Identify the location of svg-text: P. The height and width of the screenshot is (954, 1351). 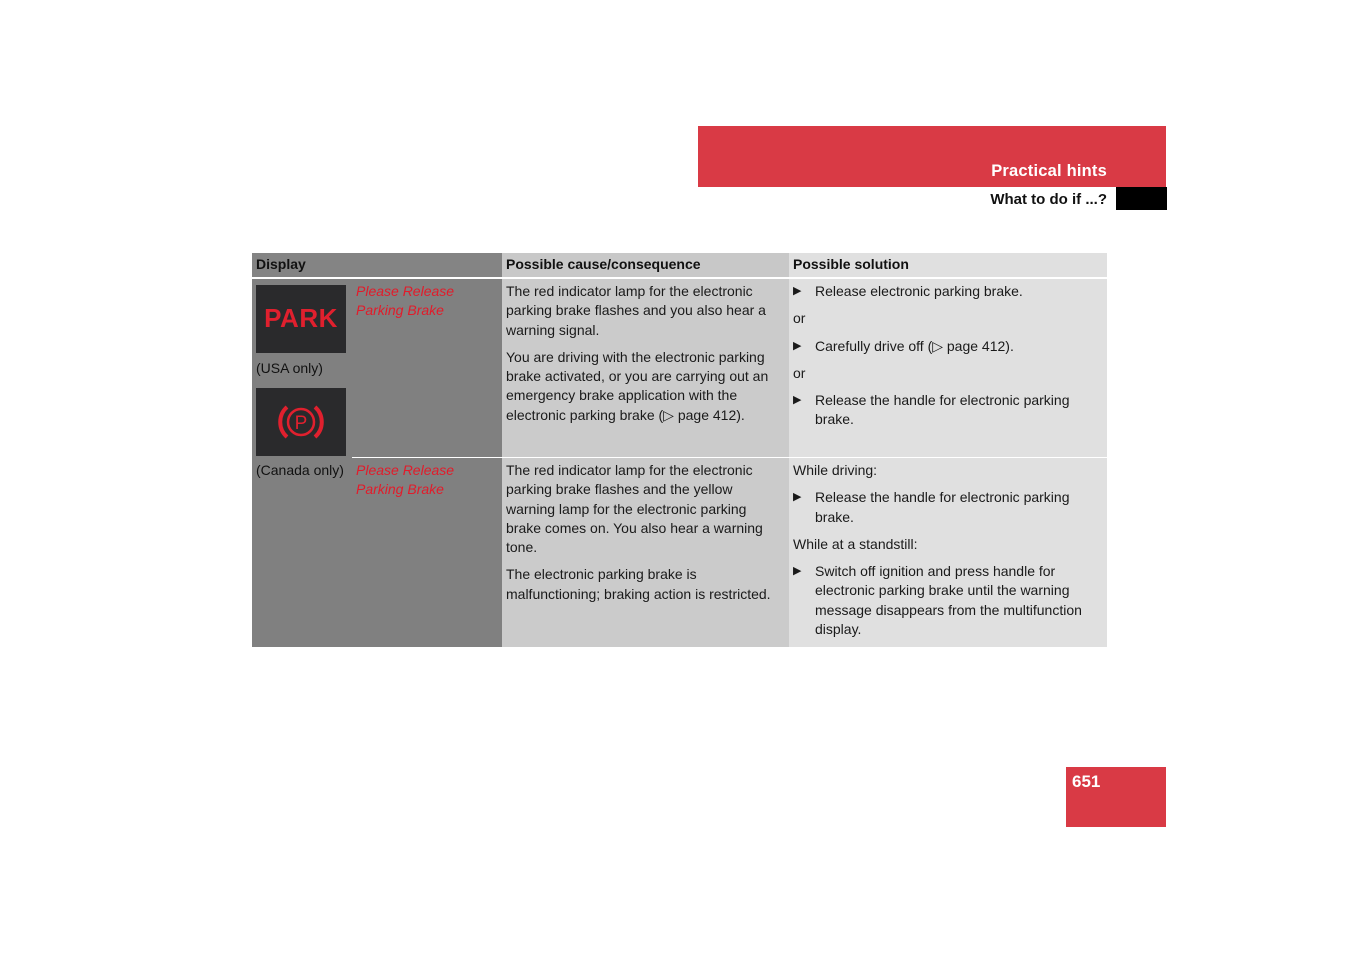
(301, 423).